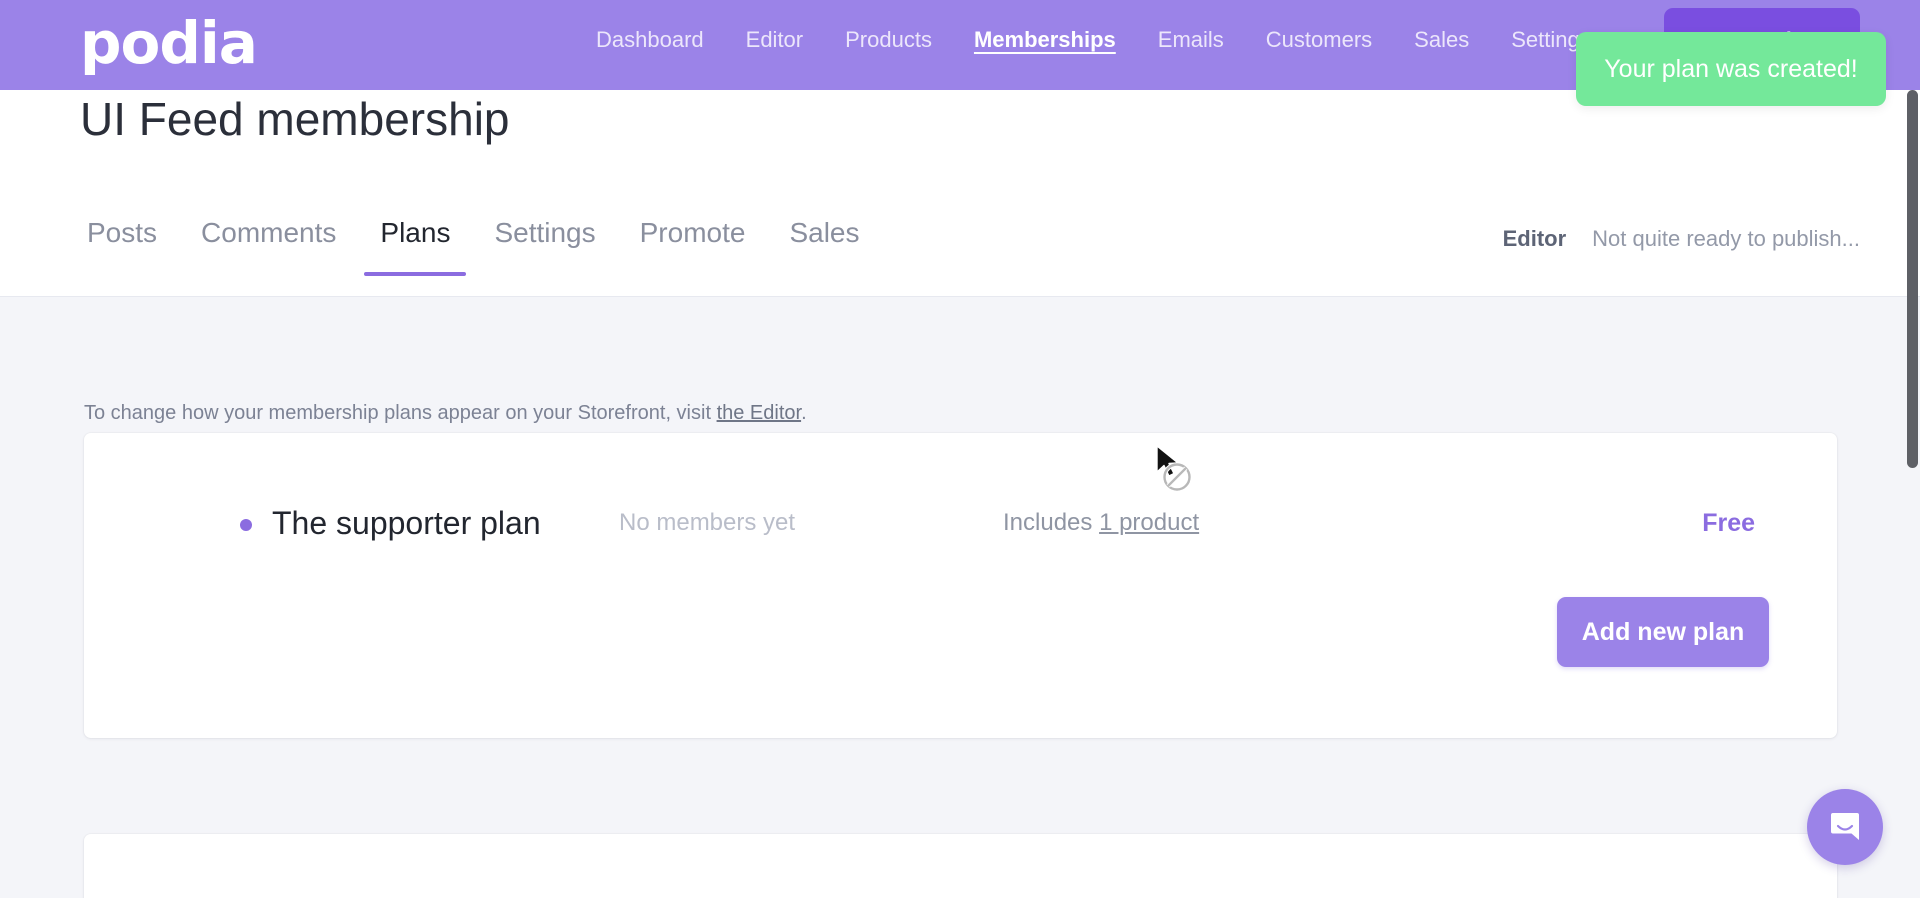 The image size is (1920, 898). What do you see at coordinates (1319, 40) in the screenshot?
I see `nav-item-customers: Customers` at bounding box center [1319, 40].